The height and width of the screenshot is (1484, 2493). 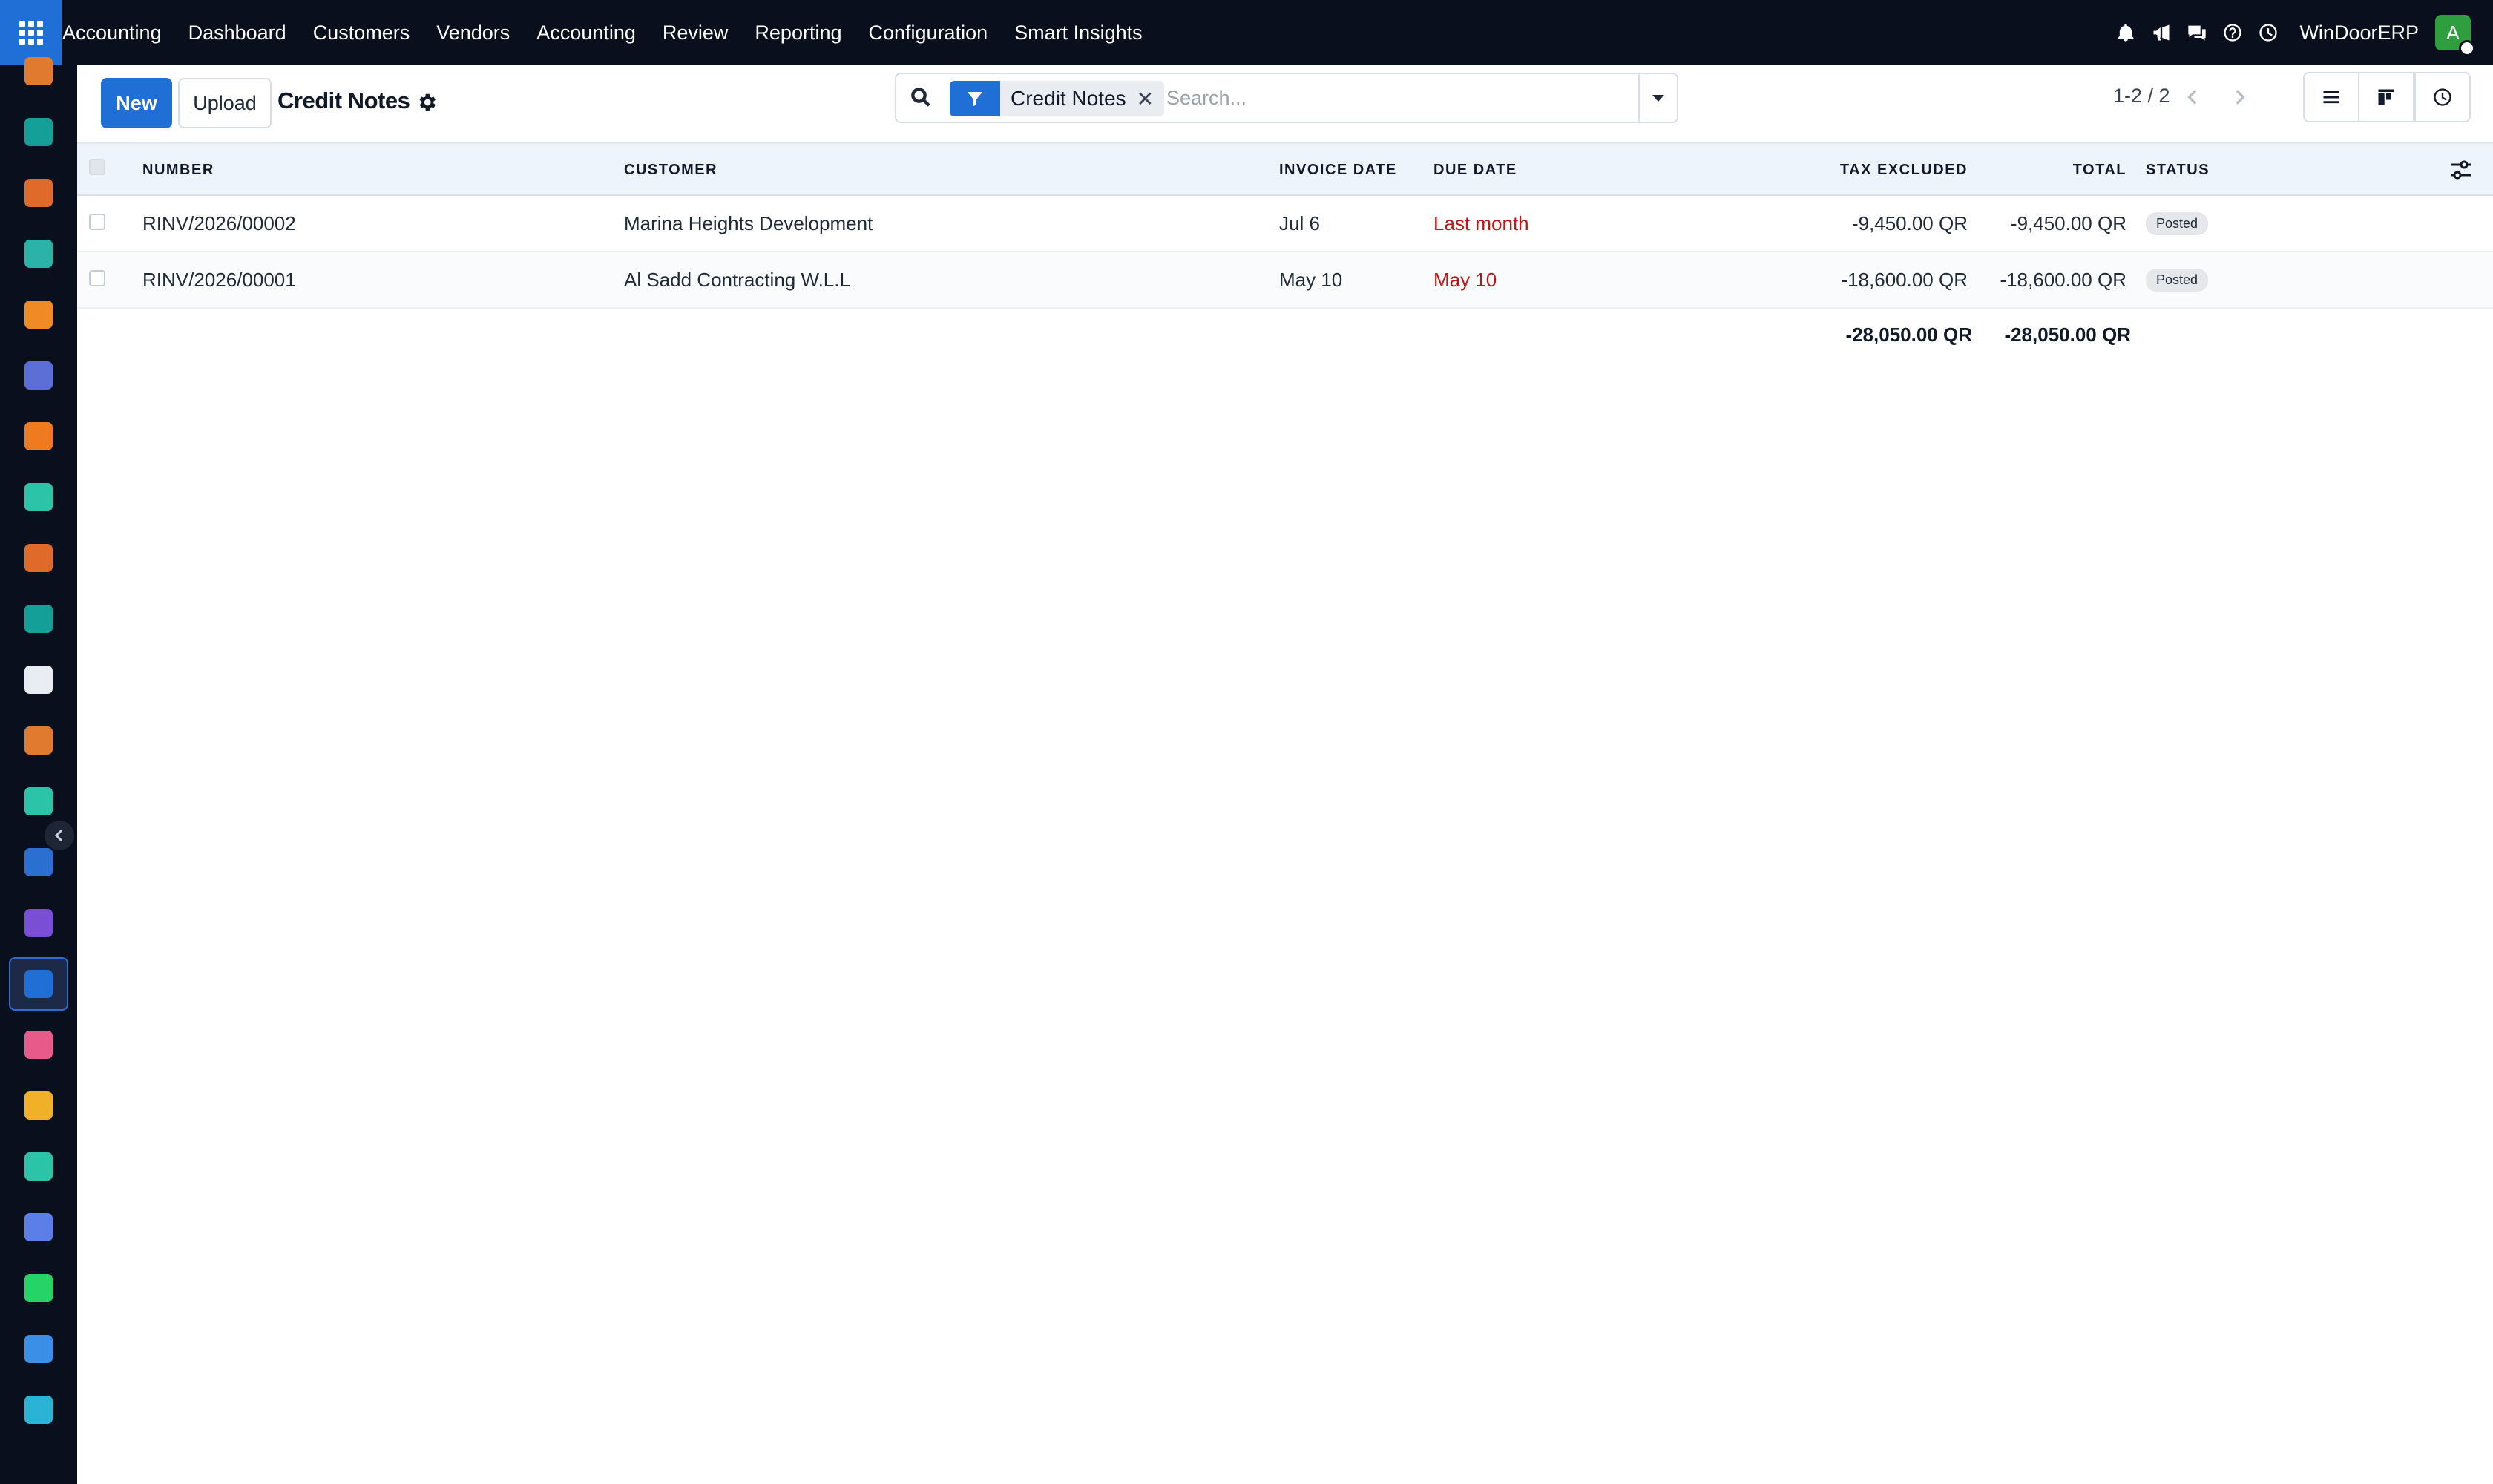 What do you see at coordinates (1481, 223) in the screenshot?
I see `cell-due-date: Last month` at bounding box center [1481, 223].